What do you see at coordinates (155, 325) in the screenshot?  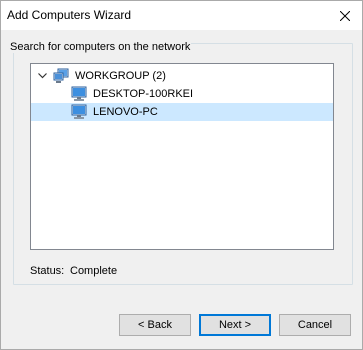 I see `back-button: < Back` at bounding box center [155, 325].